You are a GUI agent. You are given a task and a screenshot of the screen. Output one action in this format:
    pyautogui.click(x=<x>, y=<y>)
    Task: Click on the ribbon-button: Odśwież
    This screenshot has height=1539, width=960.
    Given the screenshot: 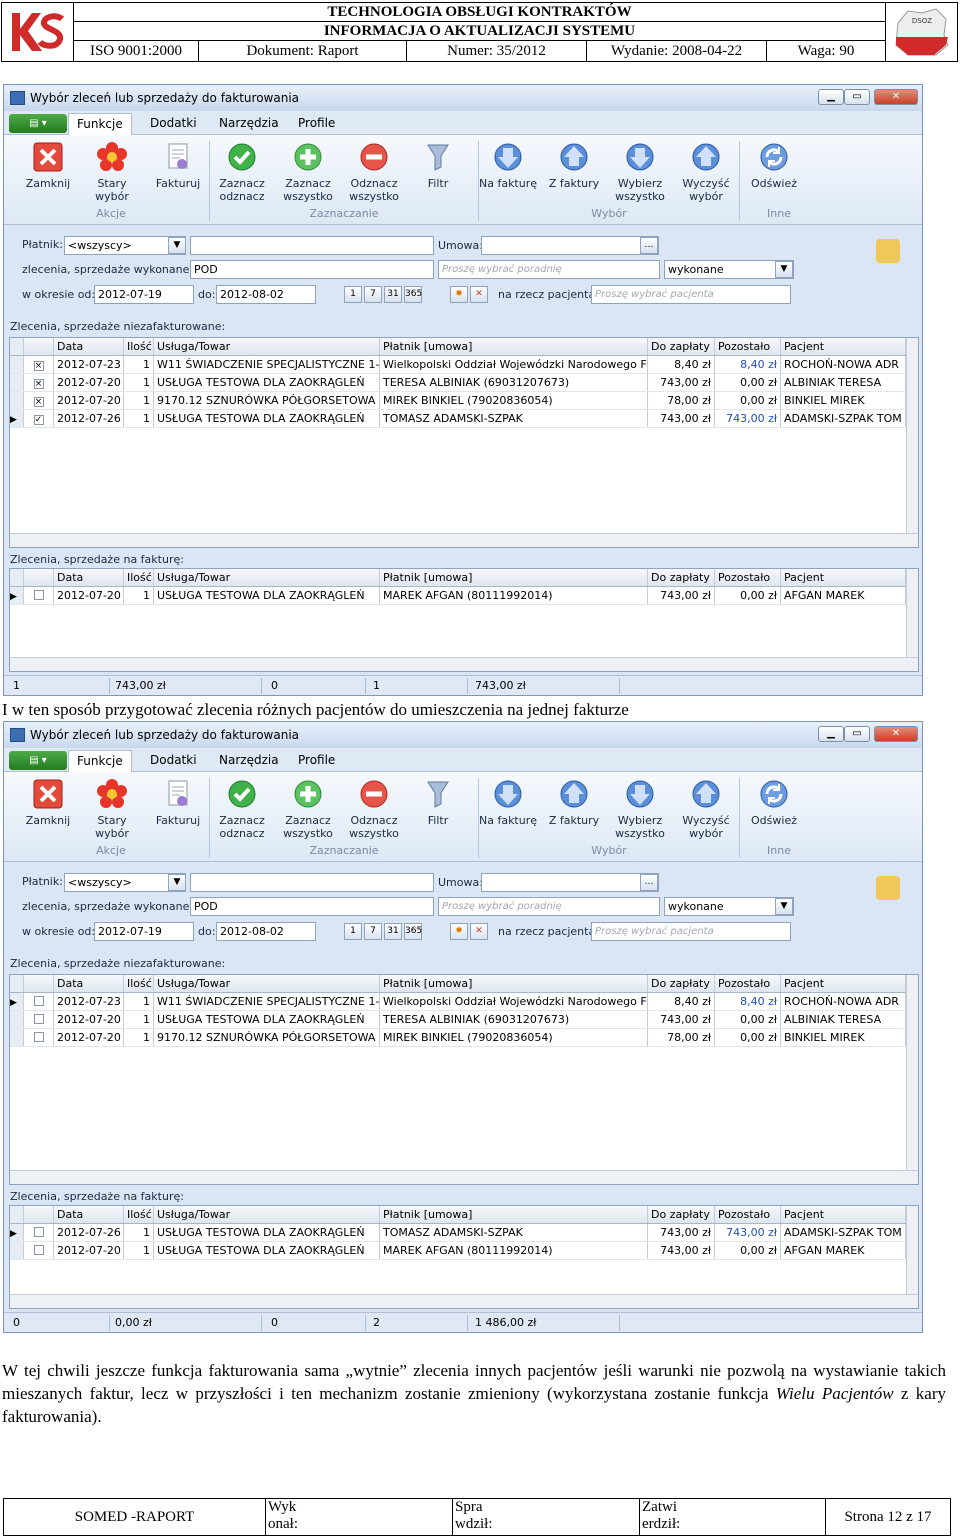 What is the action you would take?
    pyautogui.click(x=774, y=165)
    